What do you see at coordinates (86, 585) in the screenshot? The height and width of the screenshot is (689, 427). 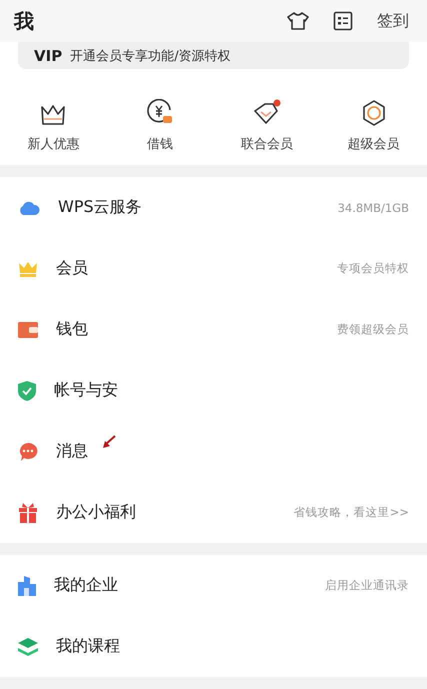 I see `menu-label: 我的企业` at bounding box center [86, 585].